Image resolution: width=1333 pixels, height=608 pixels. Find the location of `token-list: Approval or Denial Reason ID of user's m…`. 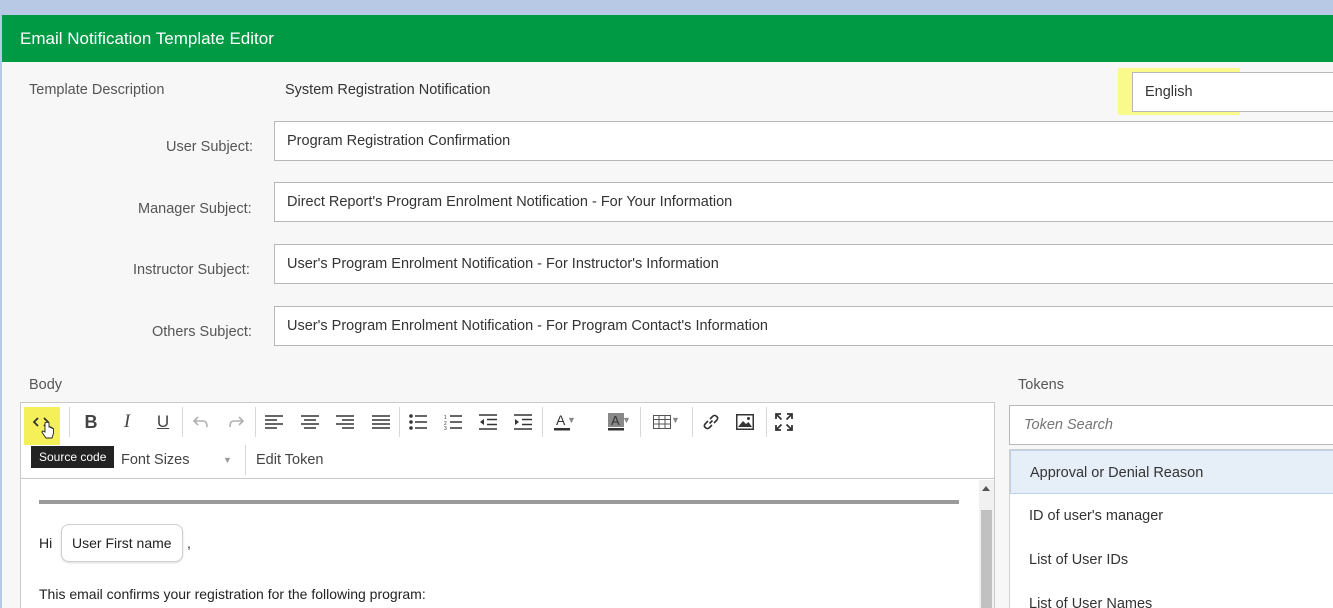

token-list: Approval or Denial Reason ID of user's m… is located at coordinates (1171, 528).